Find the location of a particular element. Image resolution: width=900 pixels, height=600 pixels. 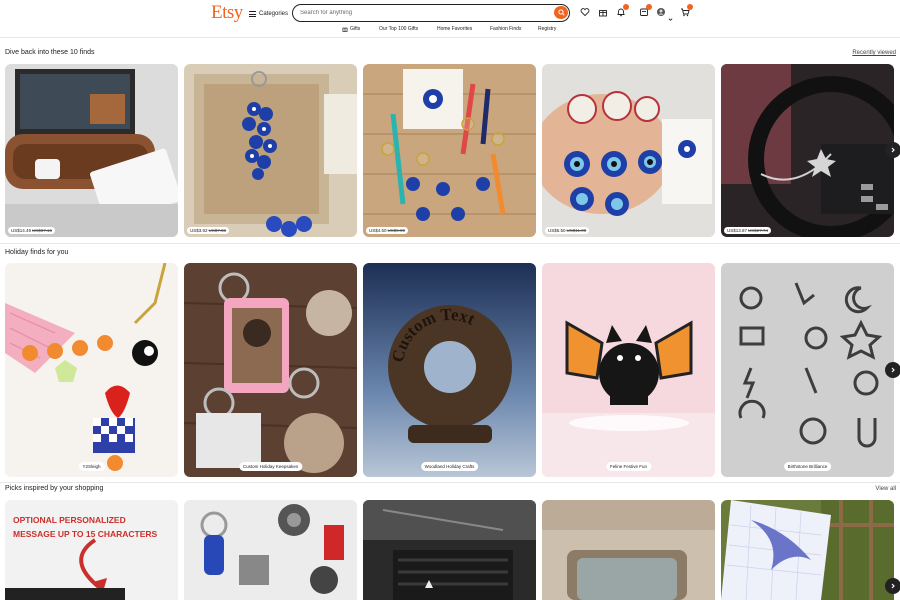

original-price: US$9.00 is located at coordinates (396, 230).